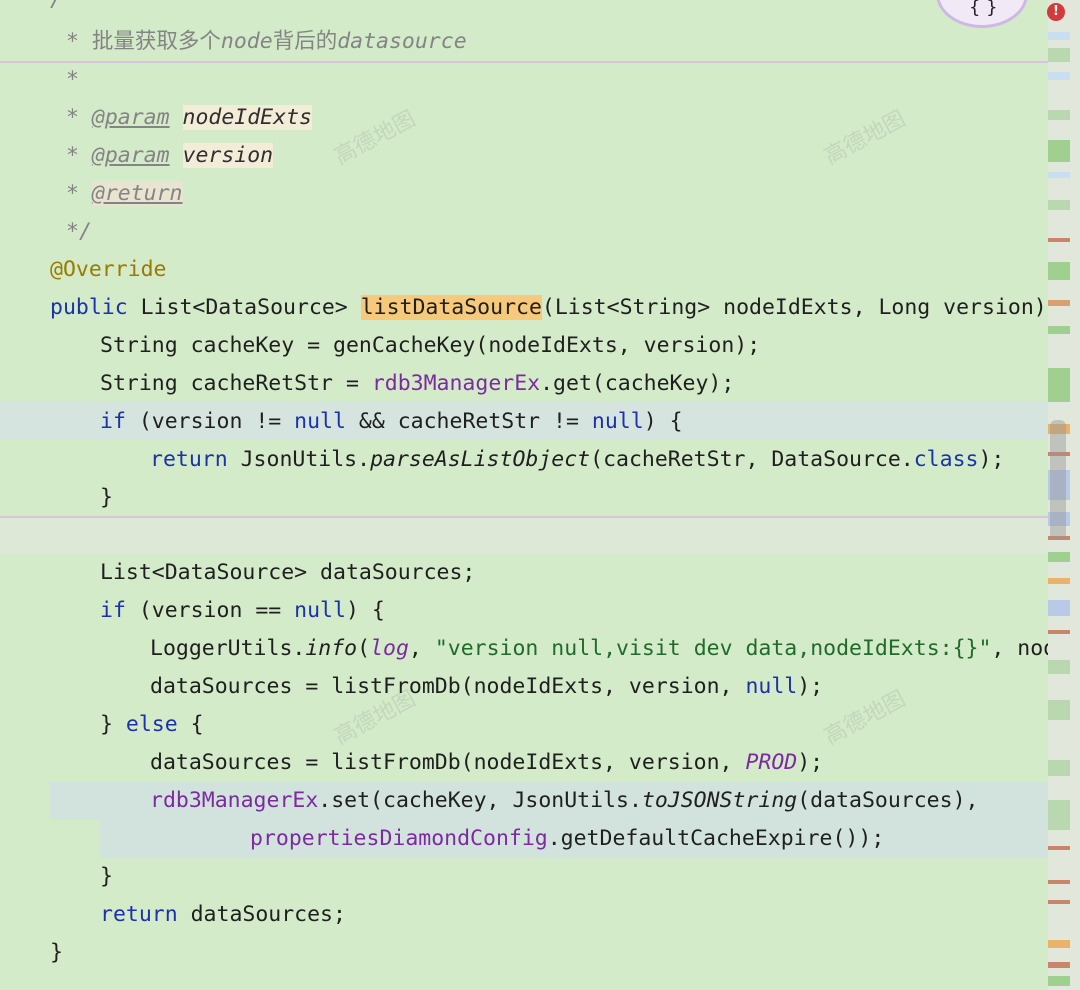 This screenshot has height=990, width=1080. What do you see at coordinates (113, 724) in the screenshot?
I see `code-text: }` at bounding box center [113, 724].